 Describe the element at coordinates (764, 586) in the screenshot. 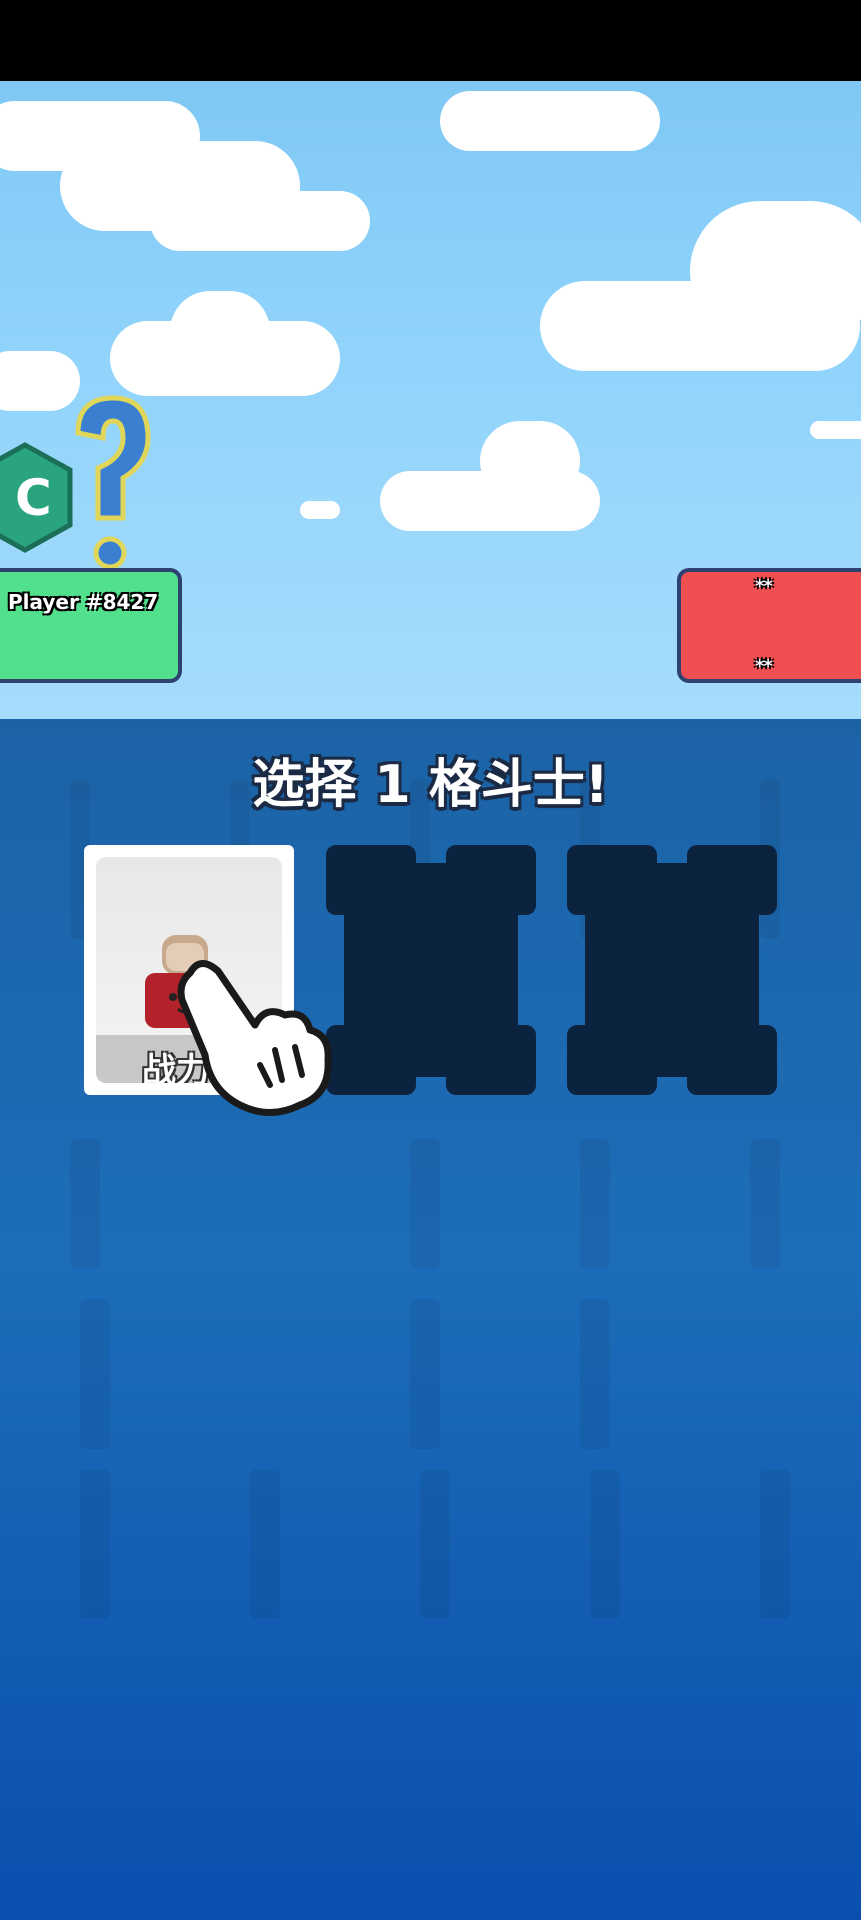

I see `opponent-hidden-top: **` at that location.